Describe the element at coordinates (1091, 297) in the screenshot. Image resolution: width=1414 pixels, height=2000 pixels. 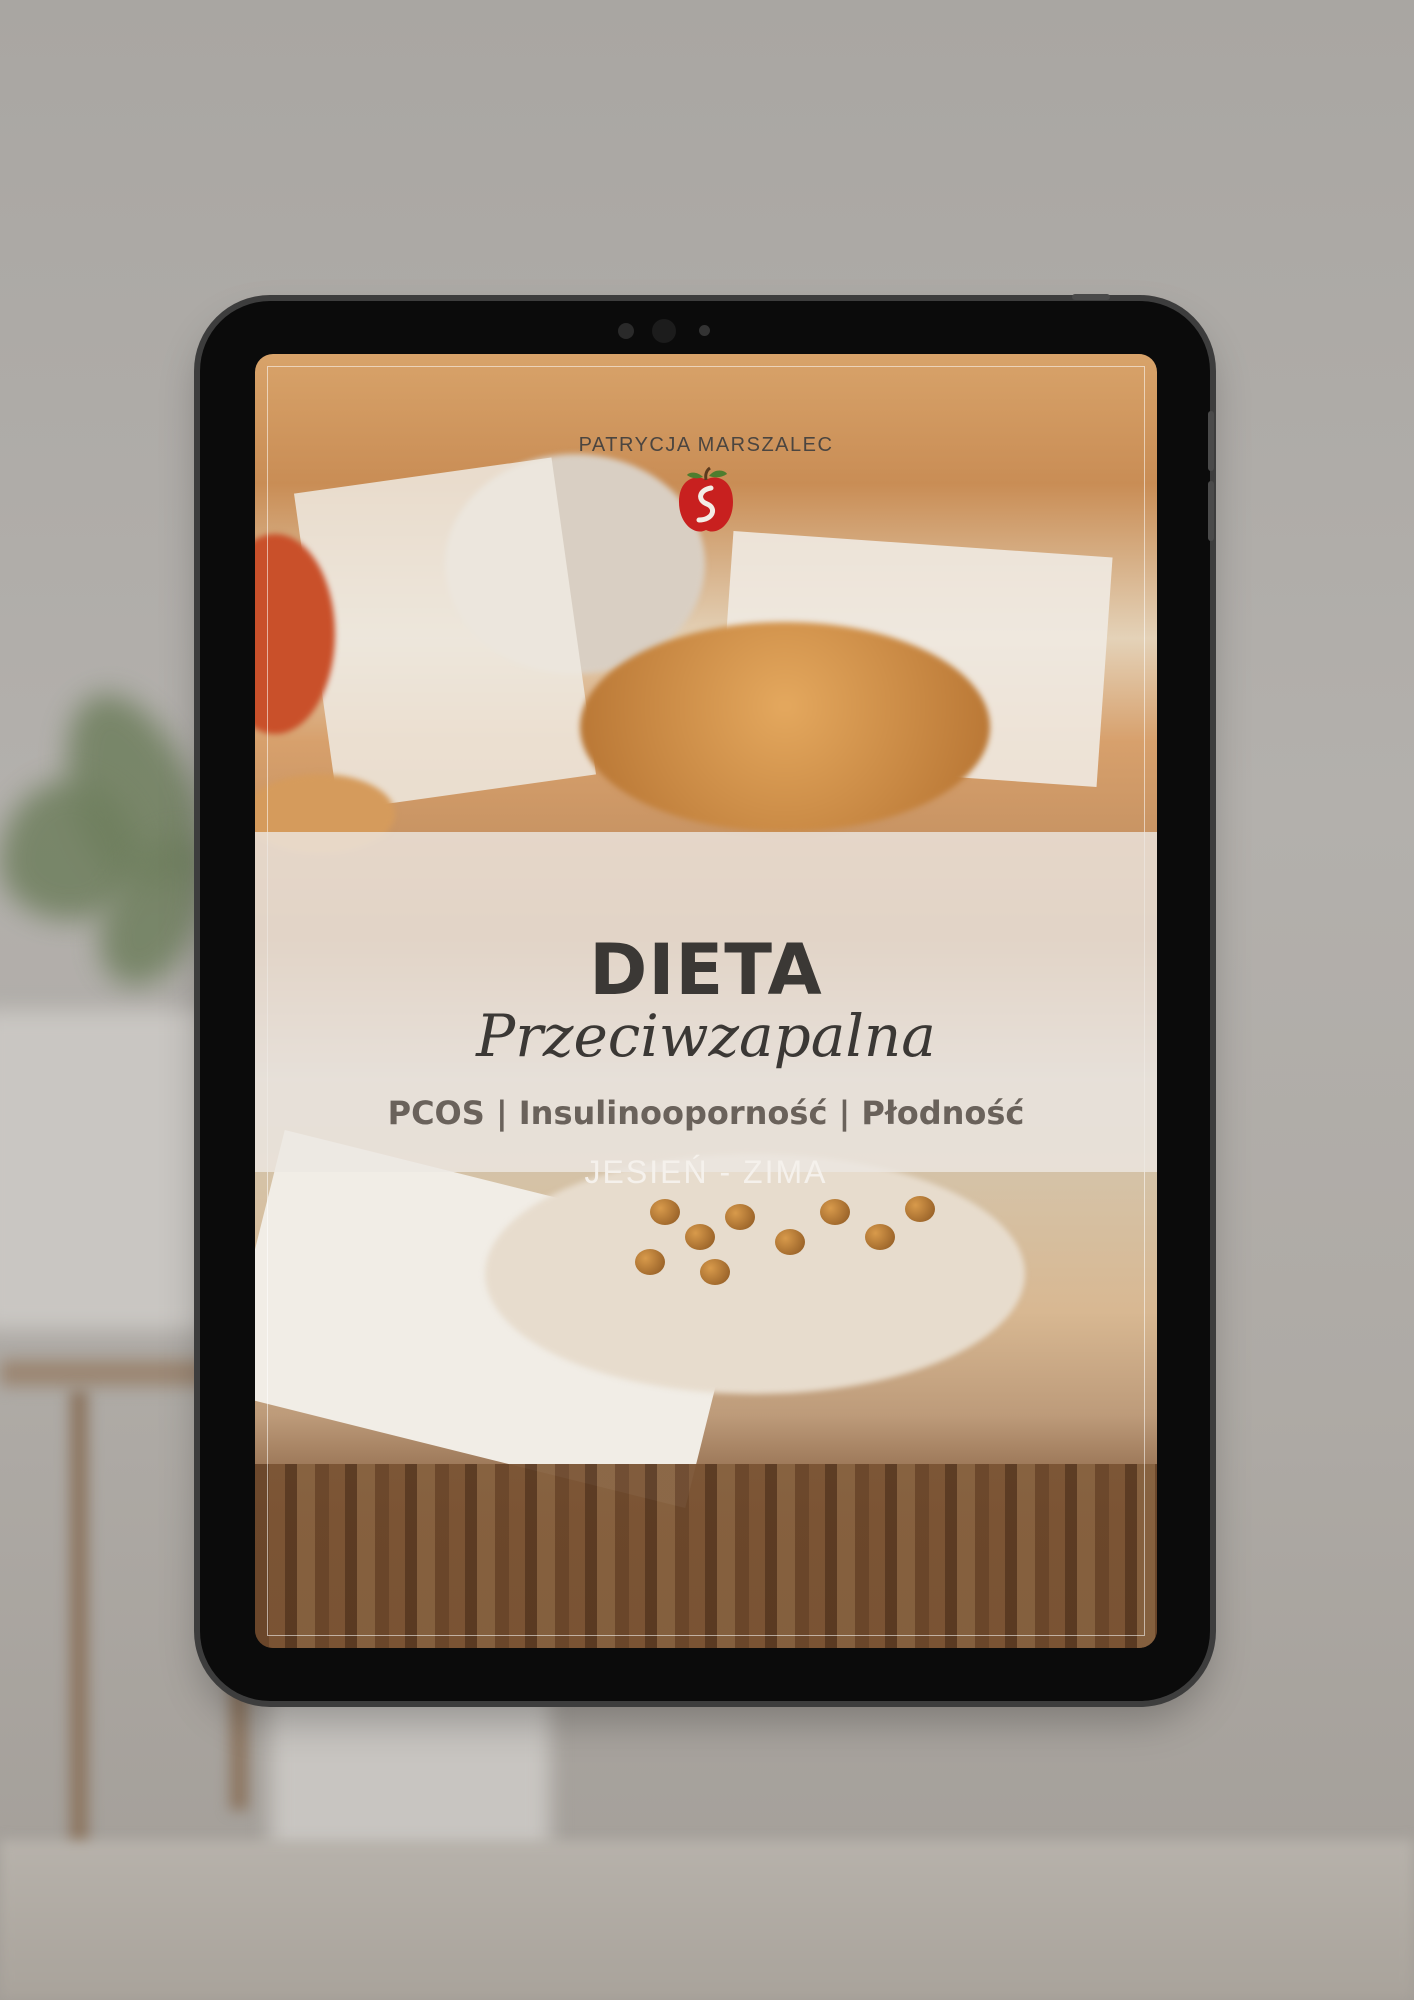
I see `tablet-top-button` at that location.